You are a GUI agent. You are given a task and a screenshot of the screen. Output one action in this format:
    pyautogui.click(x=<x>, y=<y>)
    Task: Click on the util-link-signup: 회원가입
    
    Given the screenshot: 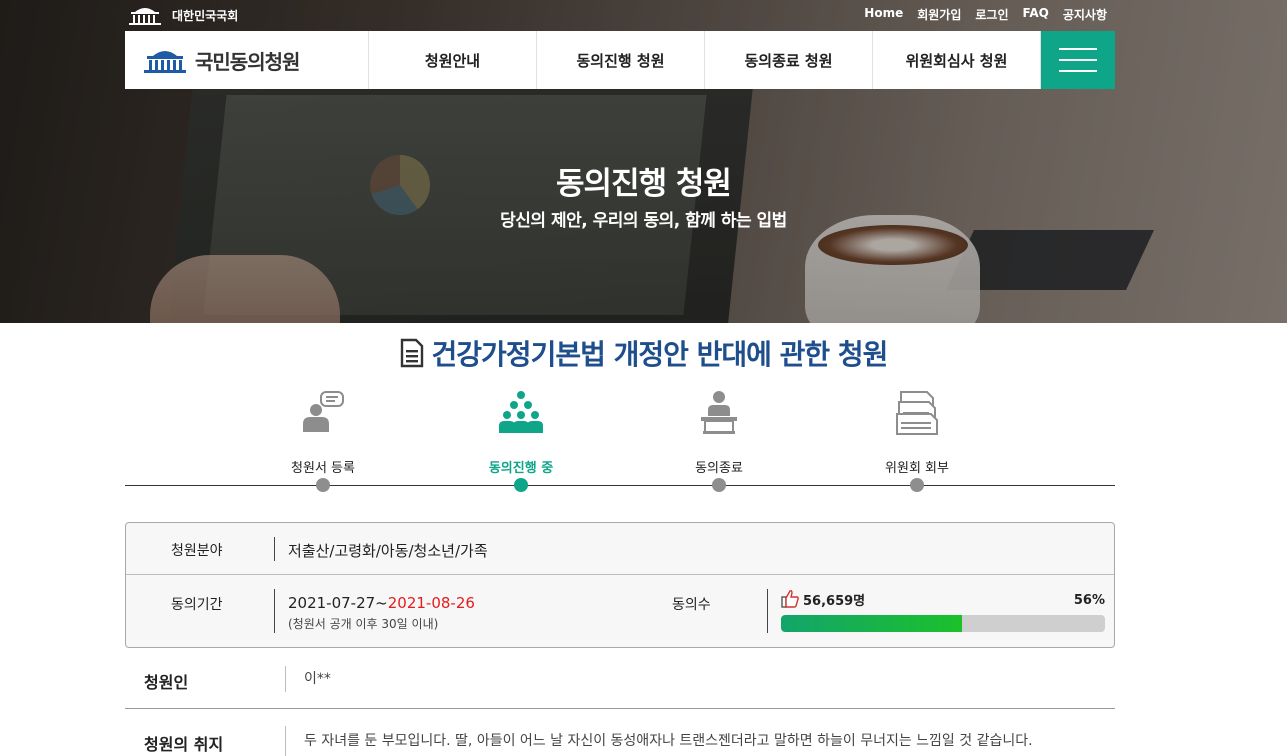 What is the action you would take?
    pyautogui.click(x=939, y=14)
    